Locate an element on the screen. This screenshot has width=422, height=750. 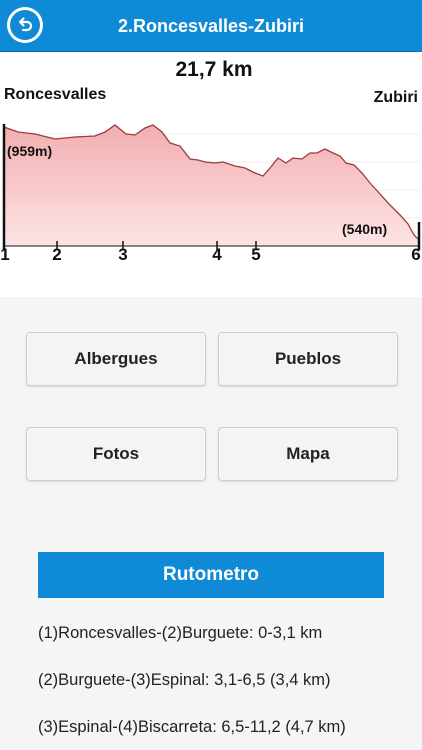
waypoint-4: 4 is located at coordinates (217, 254).